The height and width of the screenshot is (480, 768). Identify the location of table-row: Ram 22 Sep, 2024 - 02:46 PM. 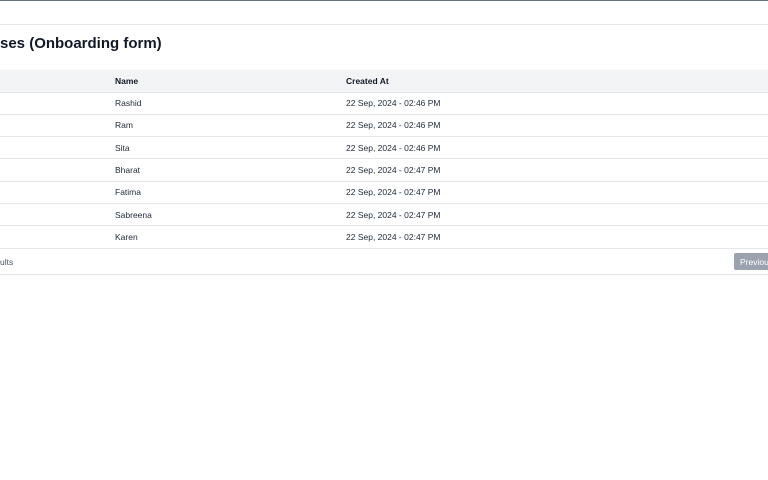
(384, 126).